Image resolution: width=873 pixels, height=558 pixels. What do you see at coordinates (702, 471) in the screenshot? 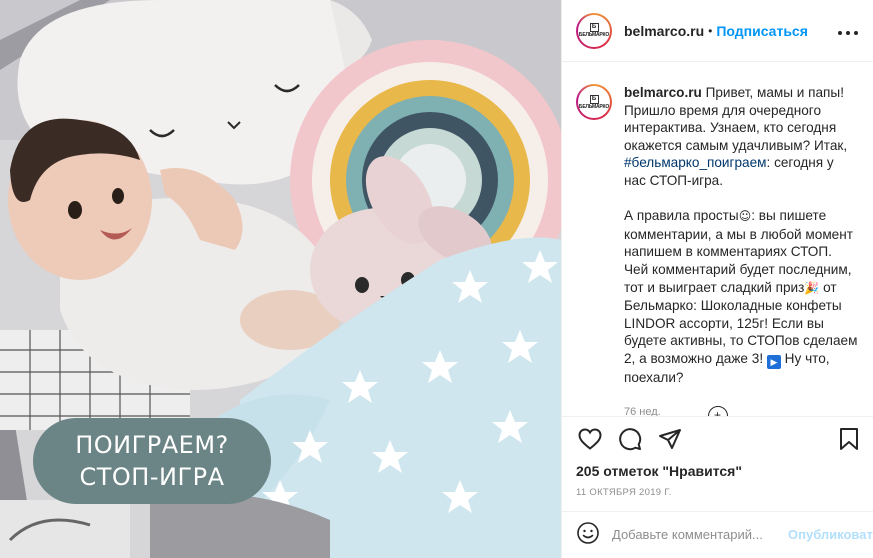
I see `likes-label: "Нравится"` at bounding box center [702, 471].